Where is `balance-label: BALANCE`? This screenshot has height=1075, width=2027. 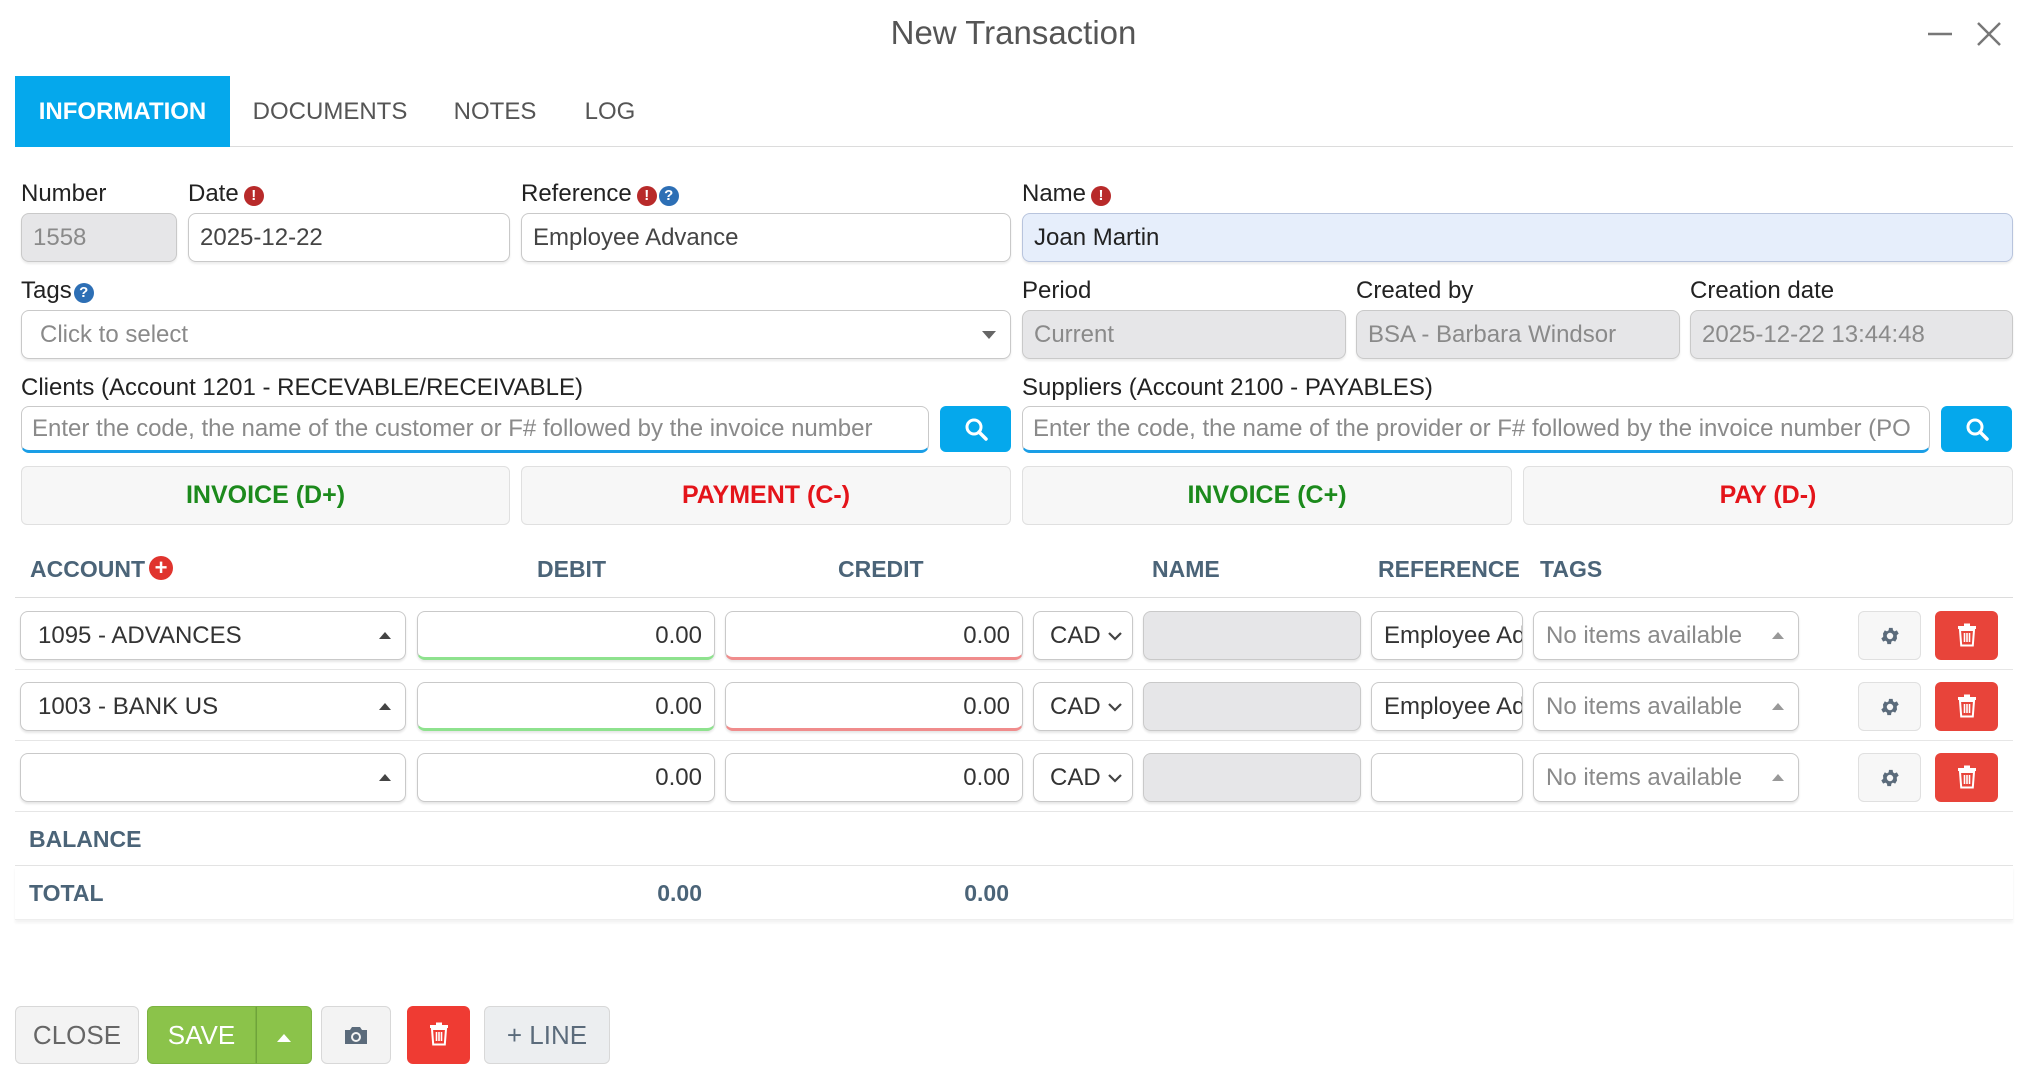 balance-label: BALANCE is located at coordinates (85, 839).